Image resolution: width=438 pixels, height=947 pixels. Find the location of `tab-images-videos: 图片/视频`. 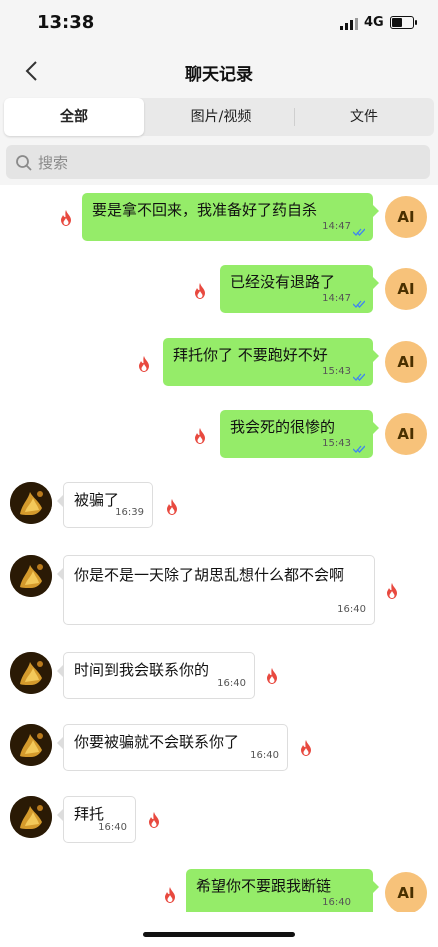

tab-images-videos: 图片/视频 is located at coordinates (221, 117).